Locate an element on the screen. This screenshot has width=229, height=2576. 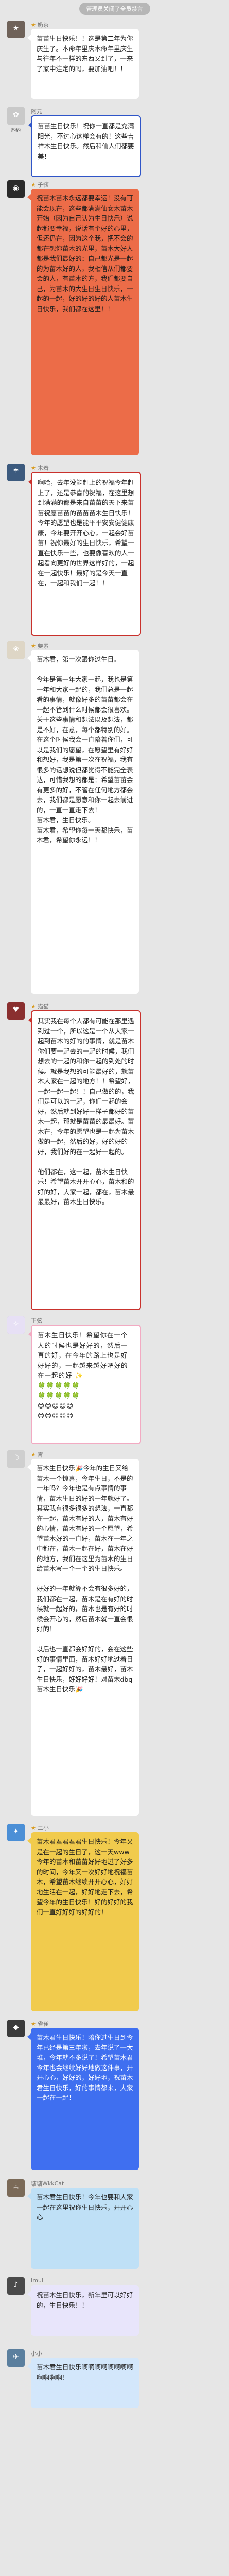
sender-name: ★ 奶茶 is located at coordinates (40, 25).